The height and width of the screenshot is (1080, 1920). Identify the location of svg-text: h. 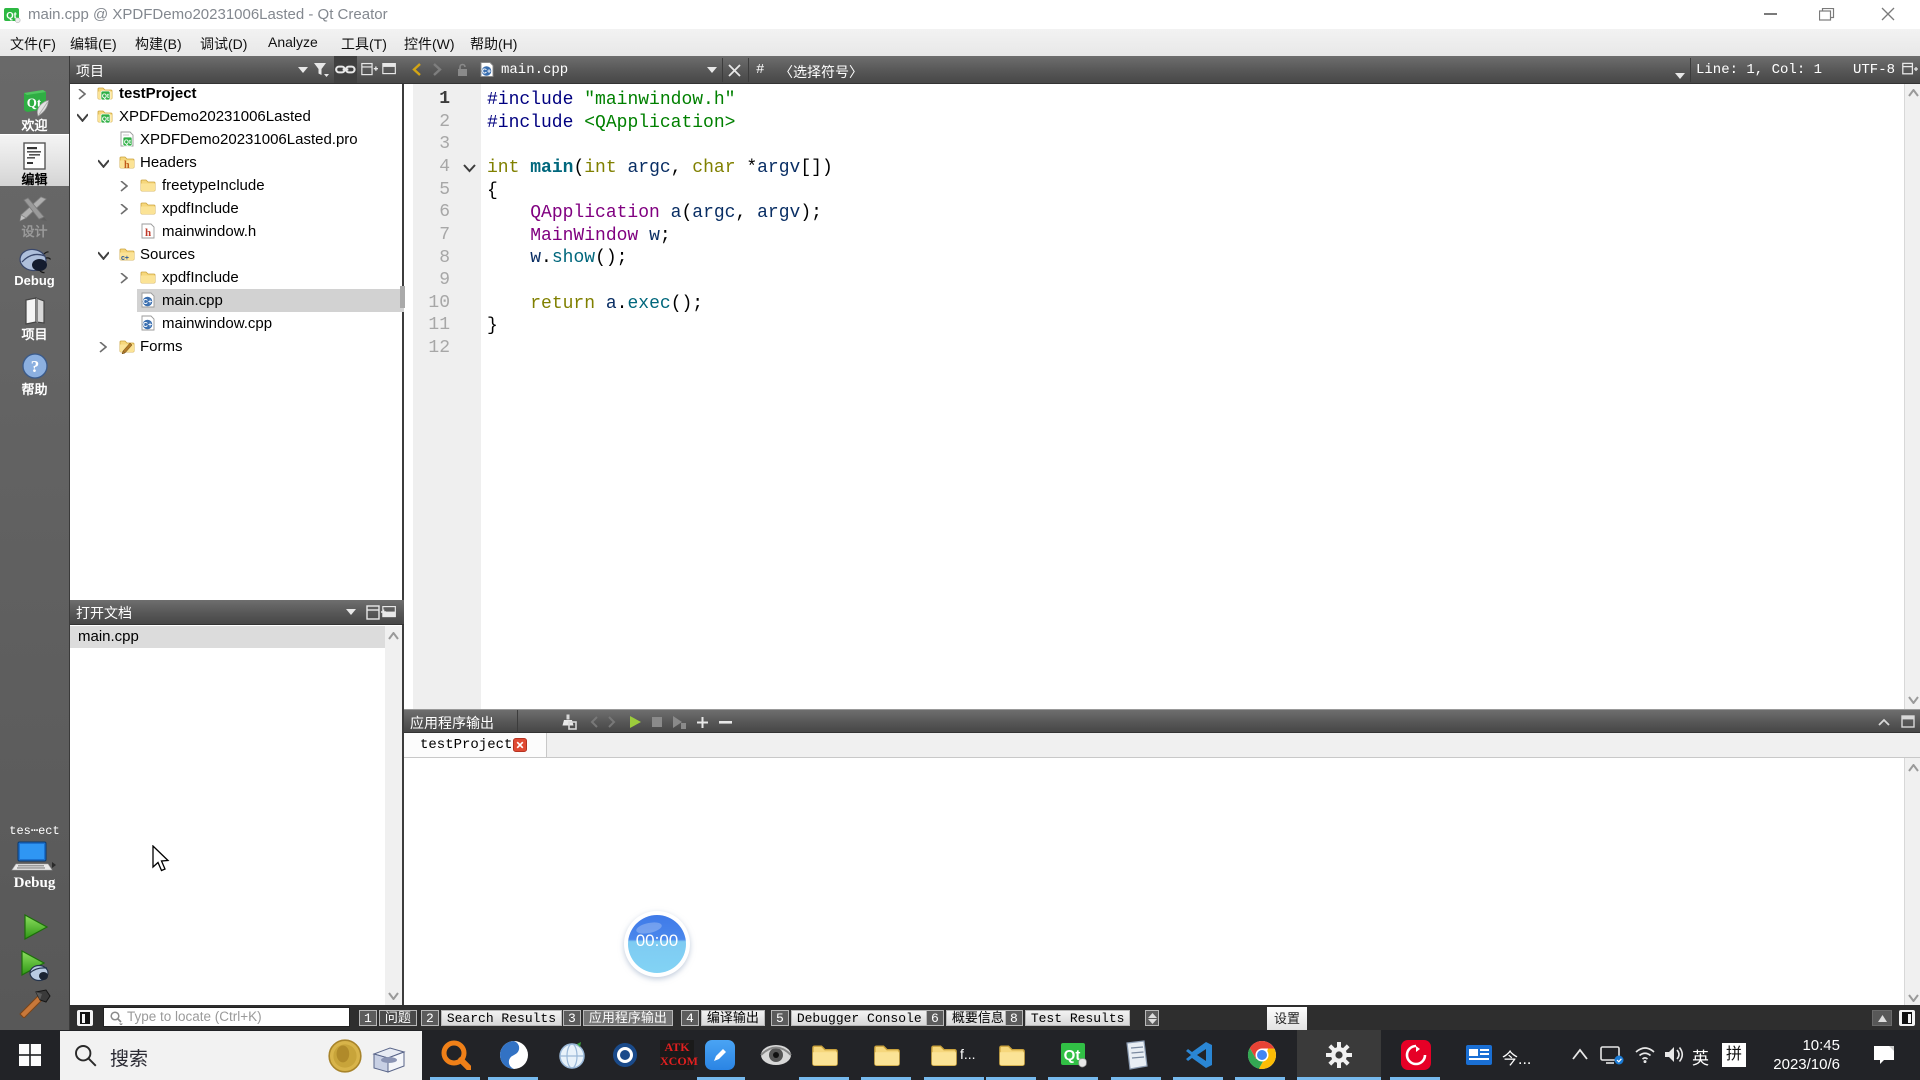
(127, 165).